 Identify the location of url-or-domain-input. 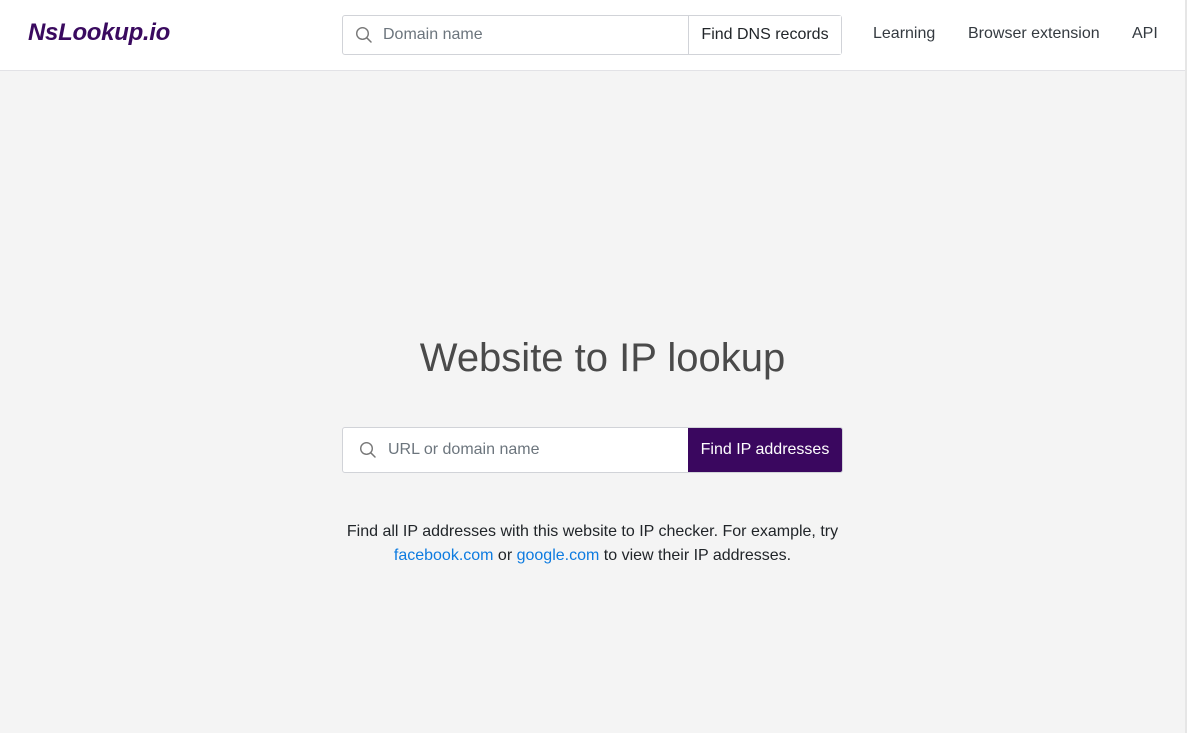
(538, 450).